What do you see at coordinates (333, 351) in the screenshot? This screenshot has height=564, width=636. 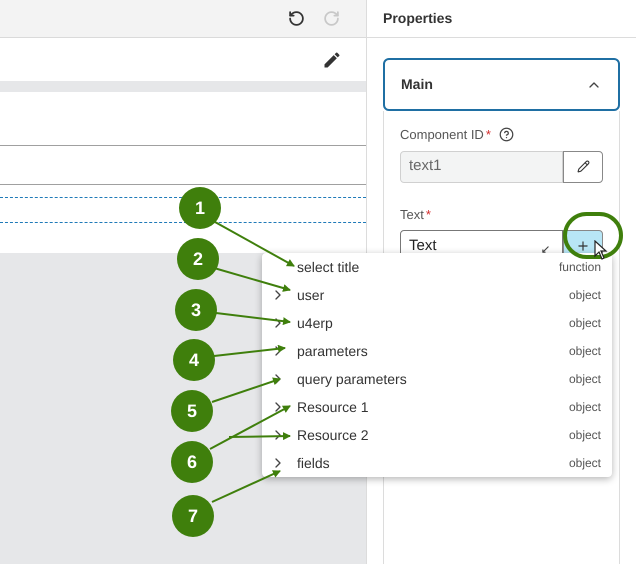 I see `item-label: parameters` at bounding box center [333, 351].